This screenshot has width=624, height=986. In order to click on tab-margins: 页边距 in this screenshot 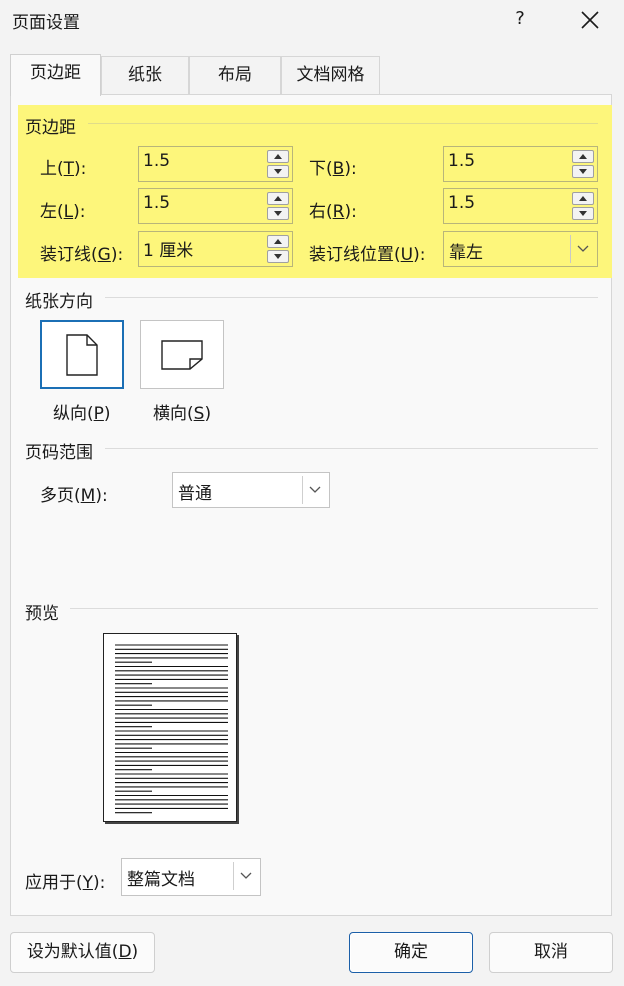, I will do `click(55, 75)`.